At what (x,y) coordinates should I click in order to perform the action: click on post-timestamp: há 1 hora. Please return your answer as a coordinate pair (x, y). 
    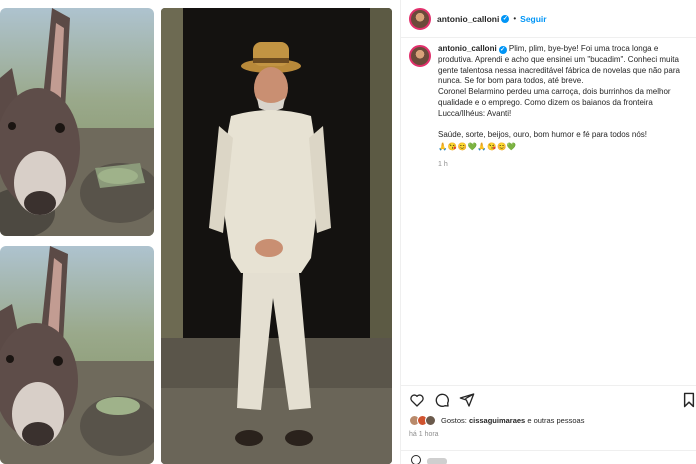
    Looking at the image, I should click on (424, 434).